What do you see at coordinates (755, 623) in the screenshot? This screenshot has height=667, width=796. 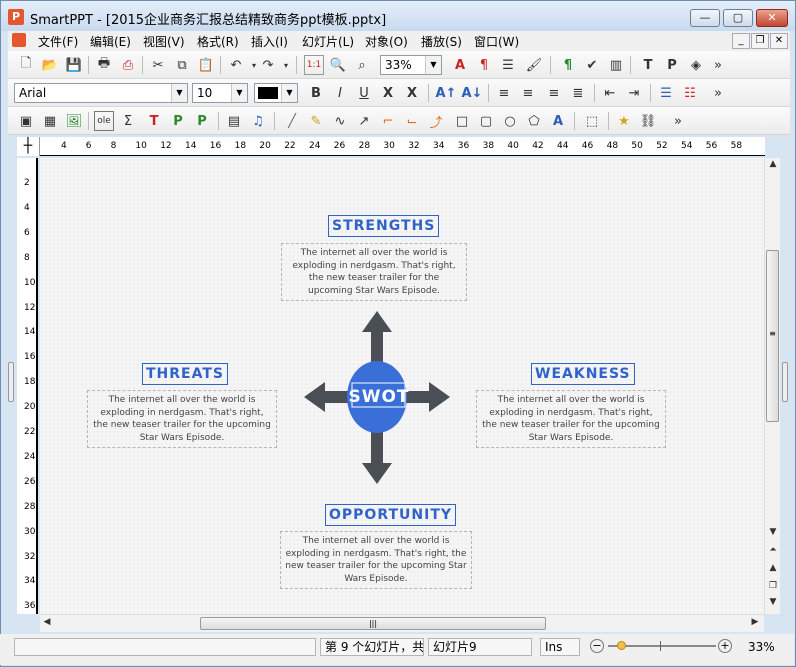 I see `scroll-right-icon: ▶` at bounding box center [755, 623].